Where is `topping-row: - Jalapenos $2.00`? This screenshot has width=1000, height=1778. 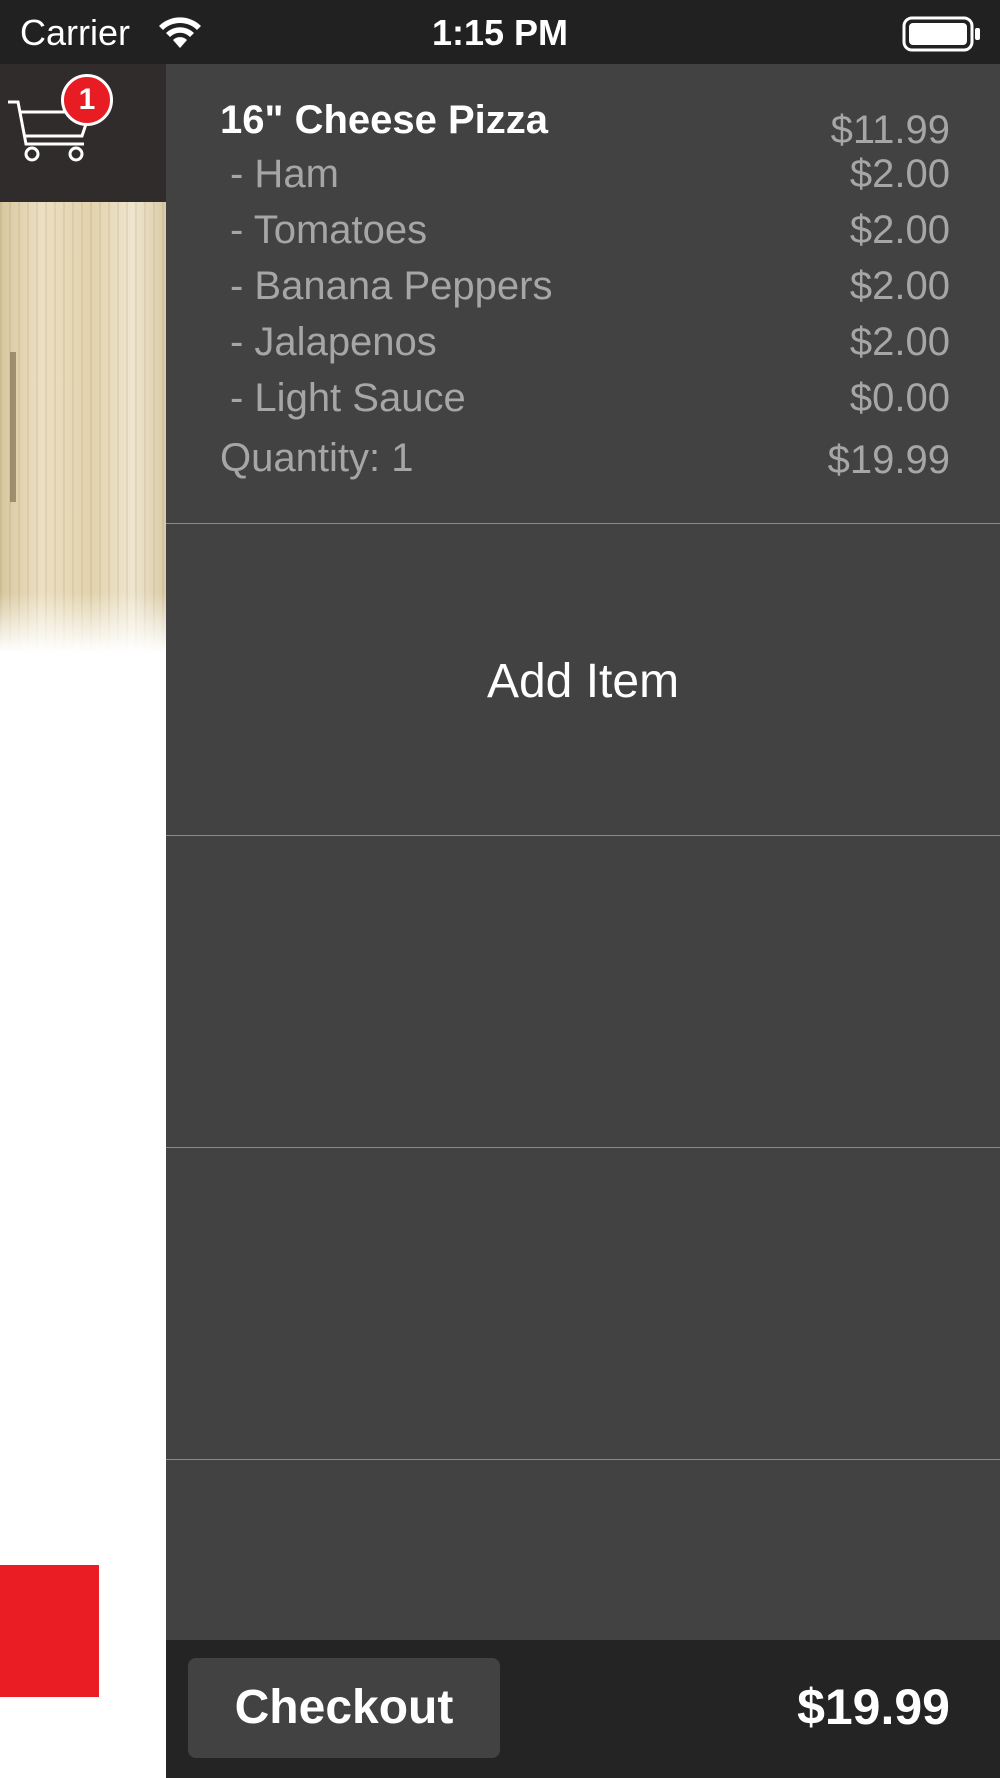 topping-row: - Jalapenos $2.00 is located at coordinates (583, 345).